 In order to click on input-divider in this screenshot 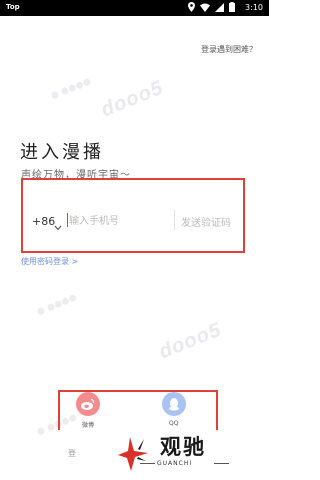, I will do `click(174, 220)`.